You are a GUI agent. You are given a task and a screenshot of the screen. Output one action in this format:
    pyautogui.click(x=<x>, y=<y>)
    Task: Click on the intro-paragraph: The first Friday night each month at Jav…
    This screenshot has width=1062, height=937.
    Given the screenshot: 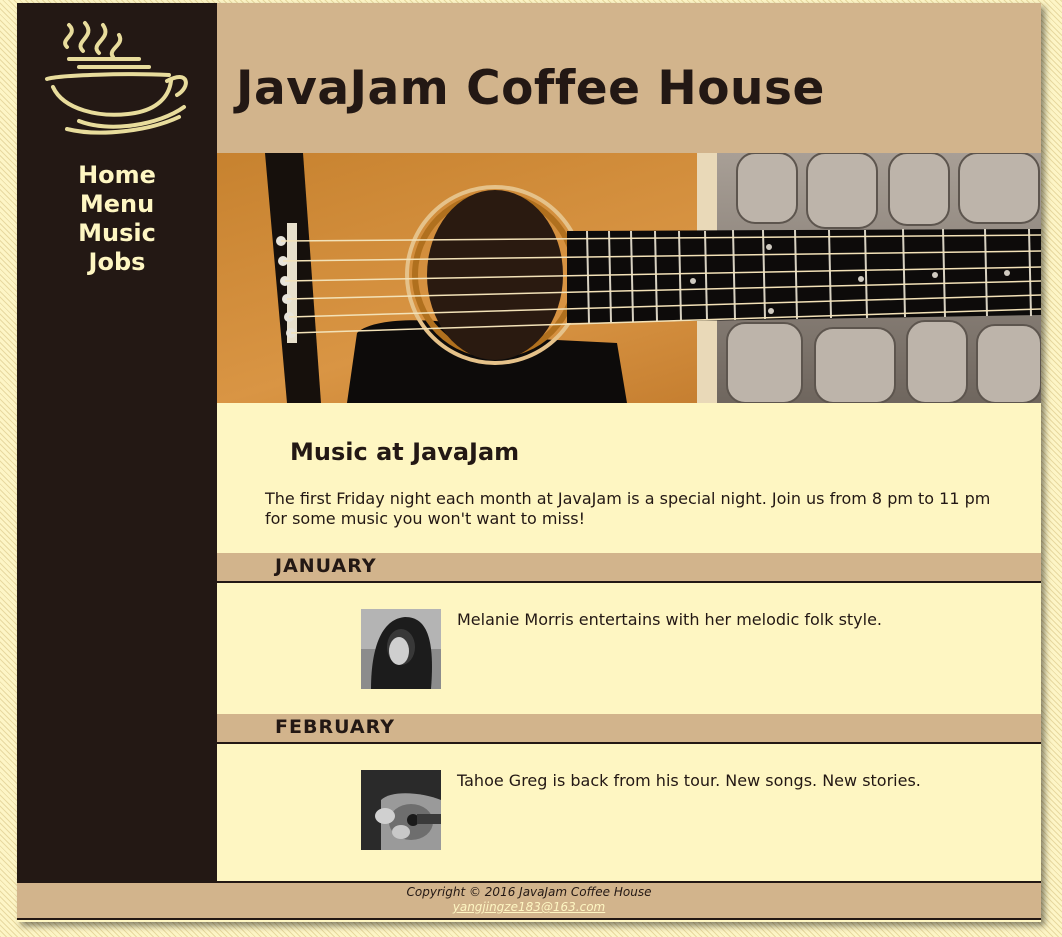 What is the action you would take?
    pyautogui.click(x=628, y=508)
    